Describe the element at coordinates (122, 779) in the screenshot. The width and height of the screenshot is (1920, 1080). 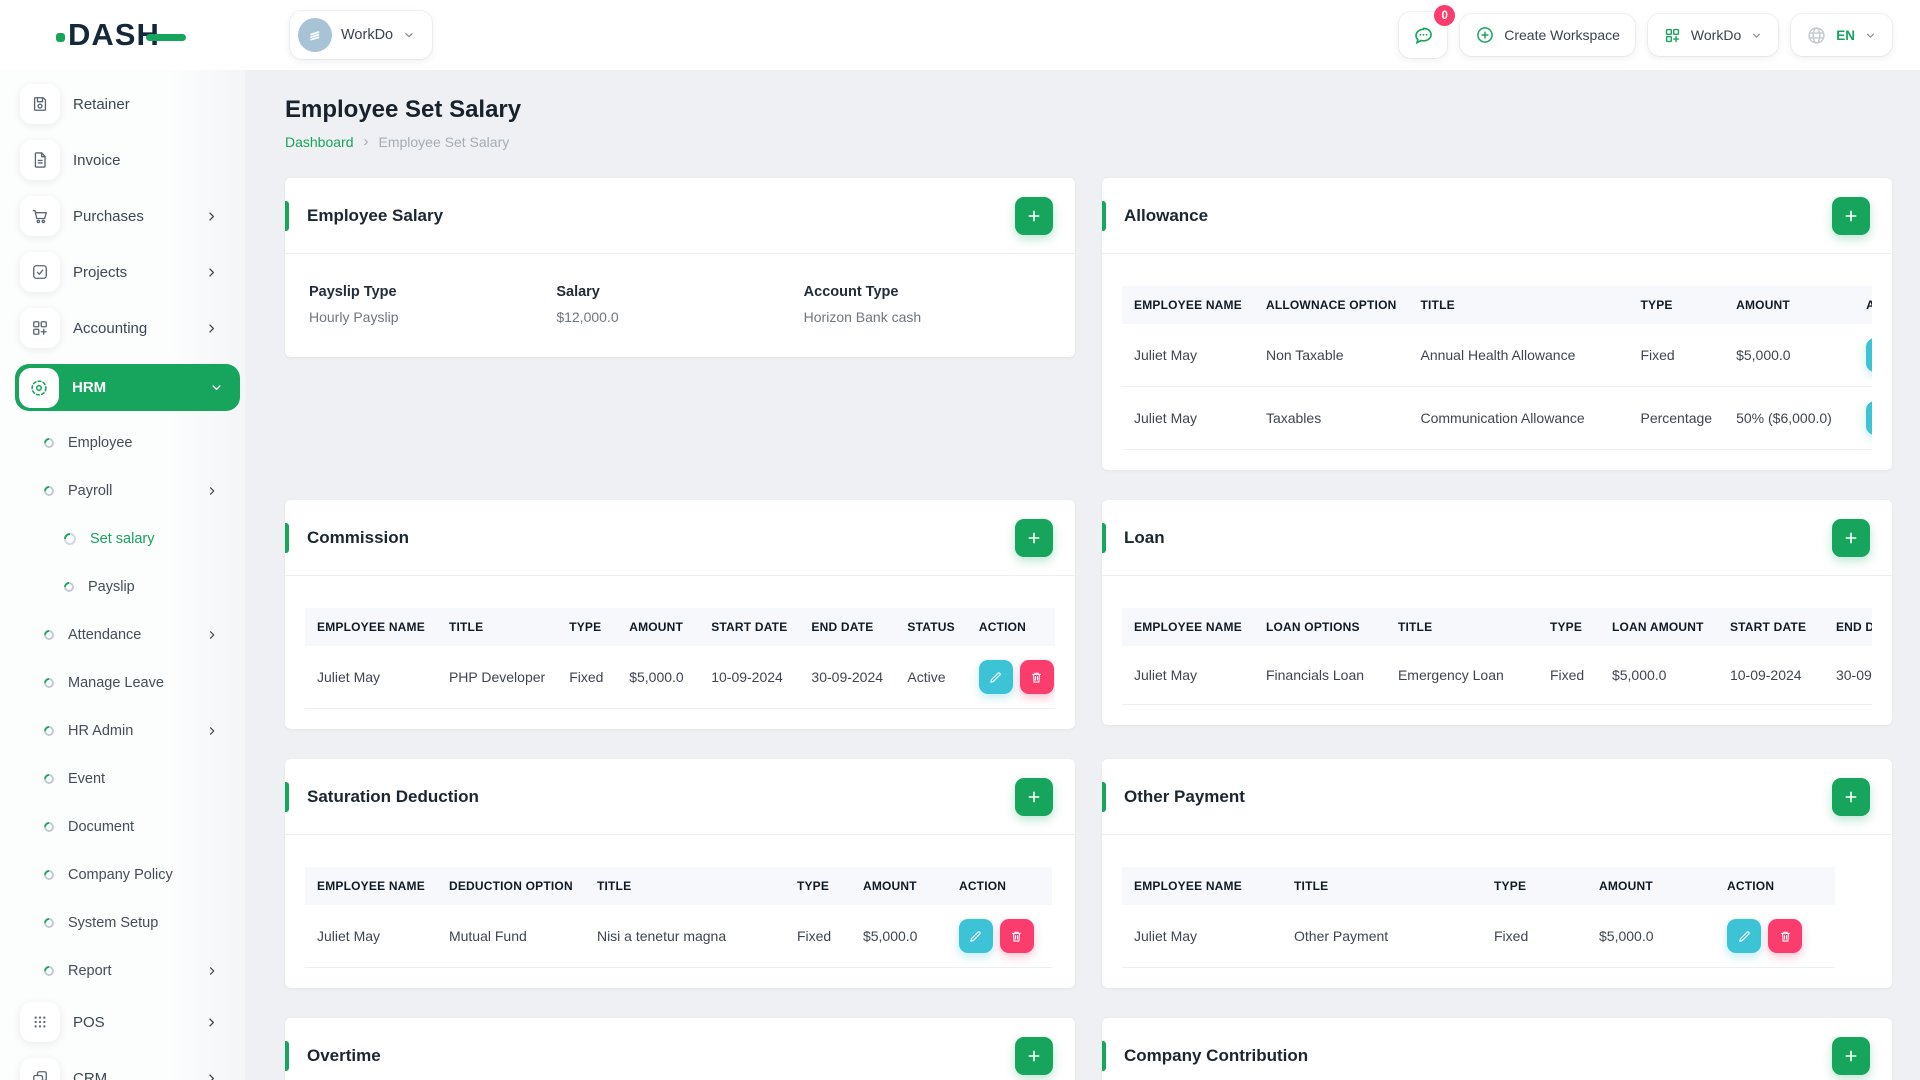
I see `sidebar-item-event: Event` at that location.